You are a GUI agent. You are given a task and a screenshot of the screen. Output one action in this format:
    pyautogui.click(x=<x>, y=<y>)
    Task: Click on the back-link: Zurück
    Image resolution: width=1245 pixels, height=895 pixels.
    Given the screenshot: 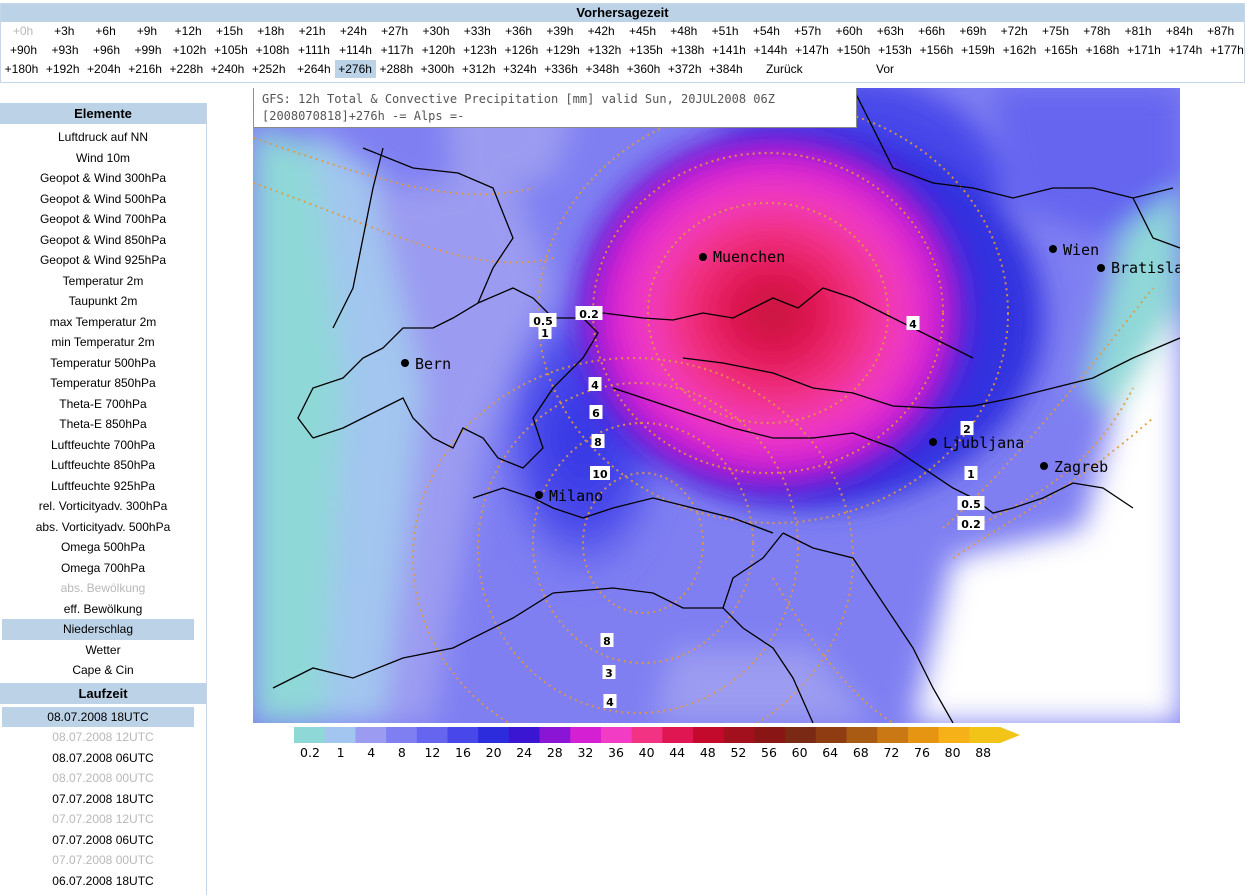 What is the action you would take?
    pyautogui.click(x=784, y=69)
    